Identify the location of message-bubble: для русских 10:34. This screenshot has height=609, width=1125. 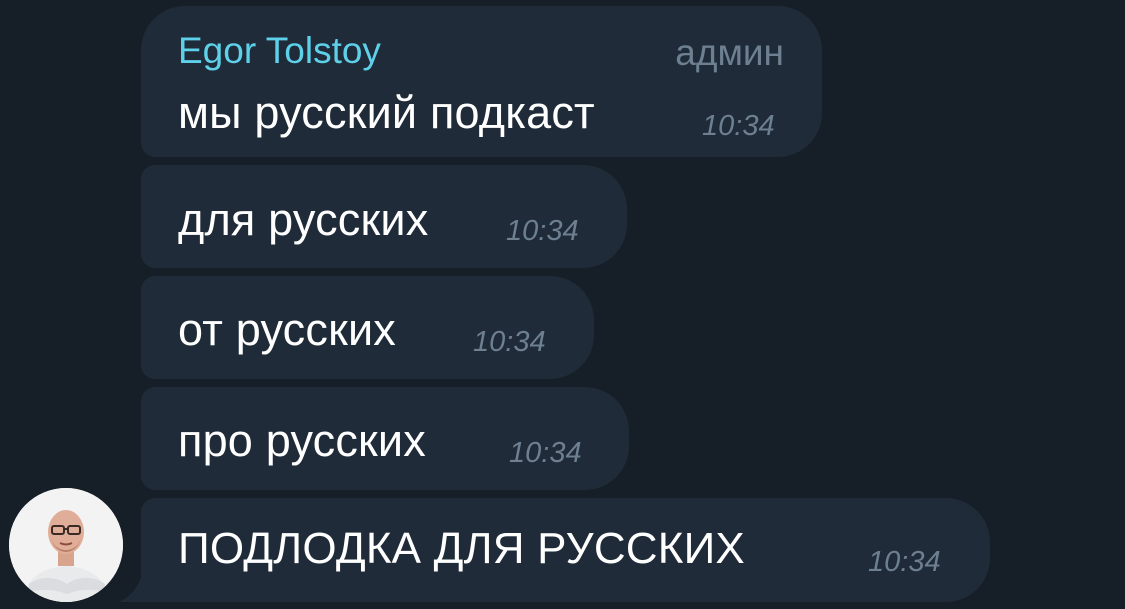
(384, 216).